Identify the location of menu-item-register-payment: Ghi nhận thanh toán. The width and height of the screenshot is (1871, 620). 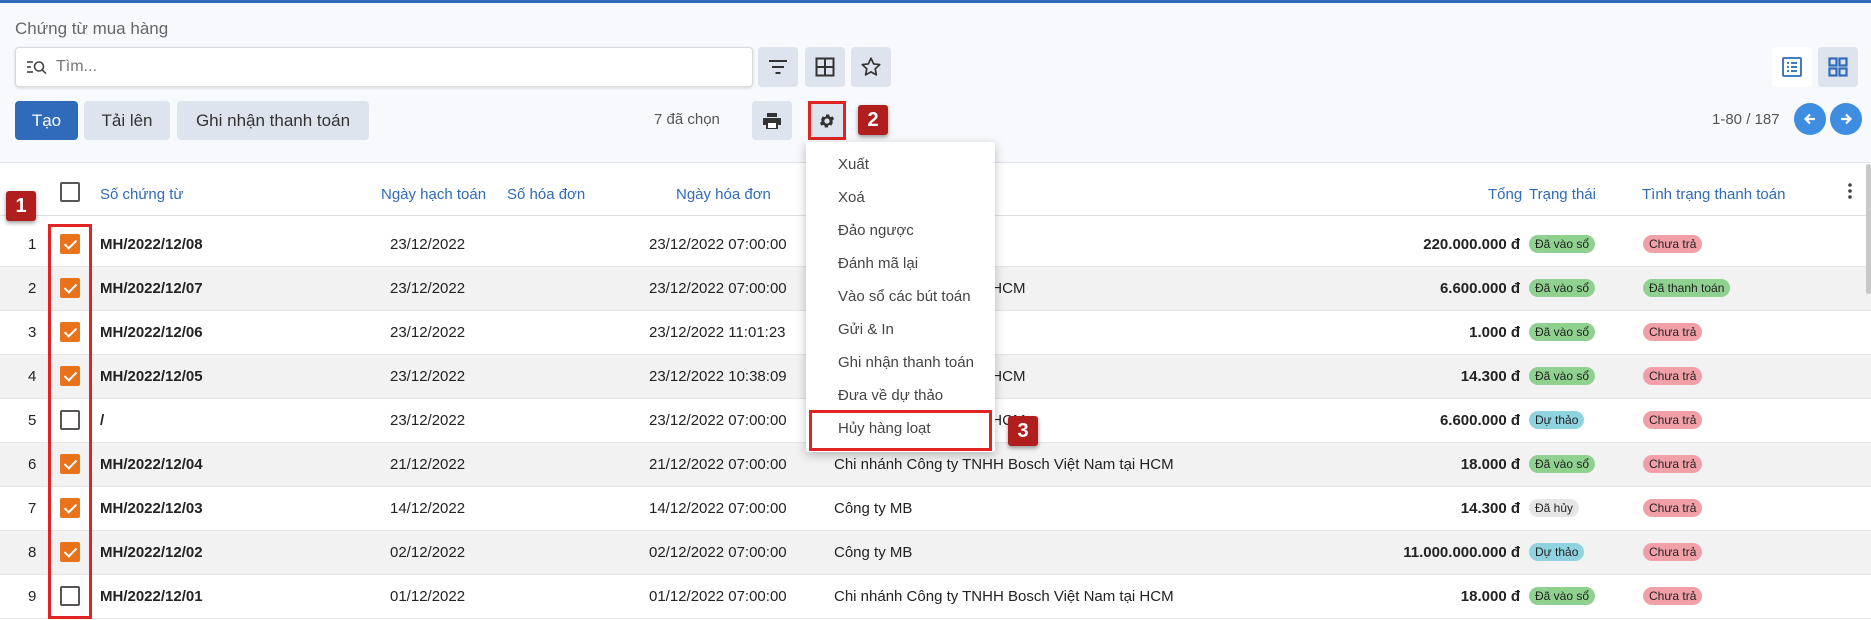
(906, 362).